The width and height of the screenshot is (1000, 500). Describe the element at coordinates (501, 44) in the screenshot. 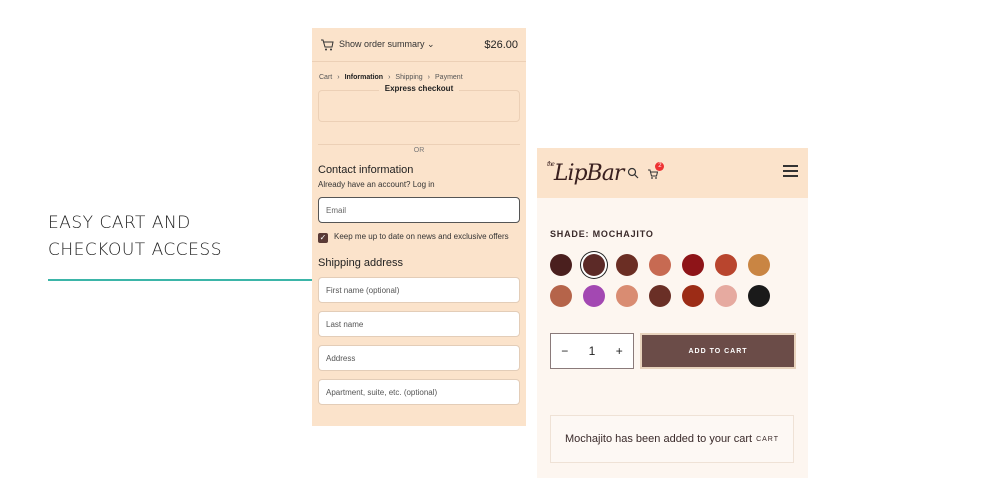

I see `order-total: $26.00` at that location.